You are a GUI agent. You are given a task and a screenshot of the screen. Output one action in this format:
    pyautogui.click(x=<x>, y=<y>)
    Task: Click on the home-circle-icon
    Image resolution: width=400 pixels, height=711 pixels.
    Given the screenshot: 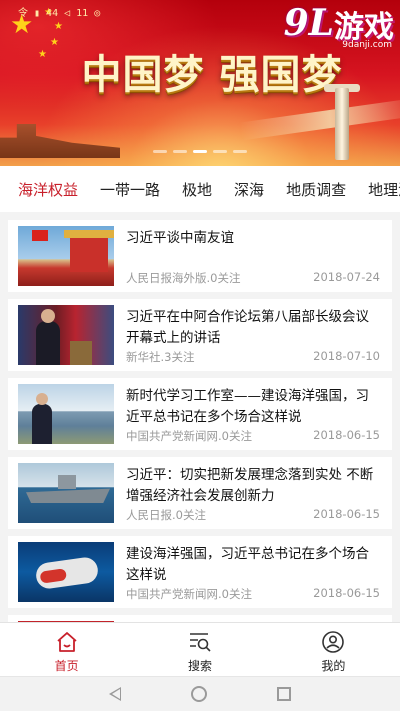 What is the action you would take?
    pyautogui.click(x=199, y=694)
    